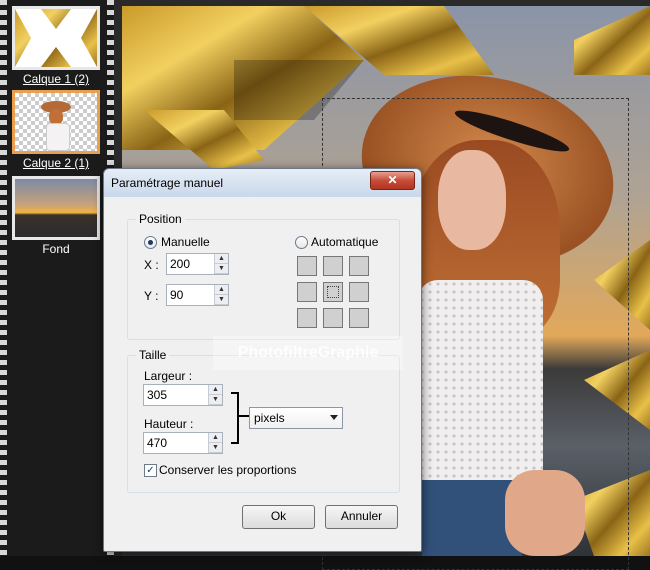 This screenshot has width=650, height=570. What do you see at coordinates (221, 290) in the screenshot?
I see `y-up-icon: ▲` at bounding box center [221, 290].